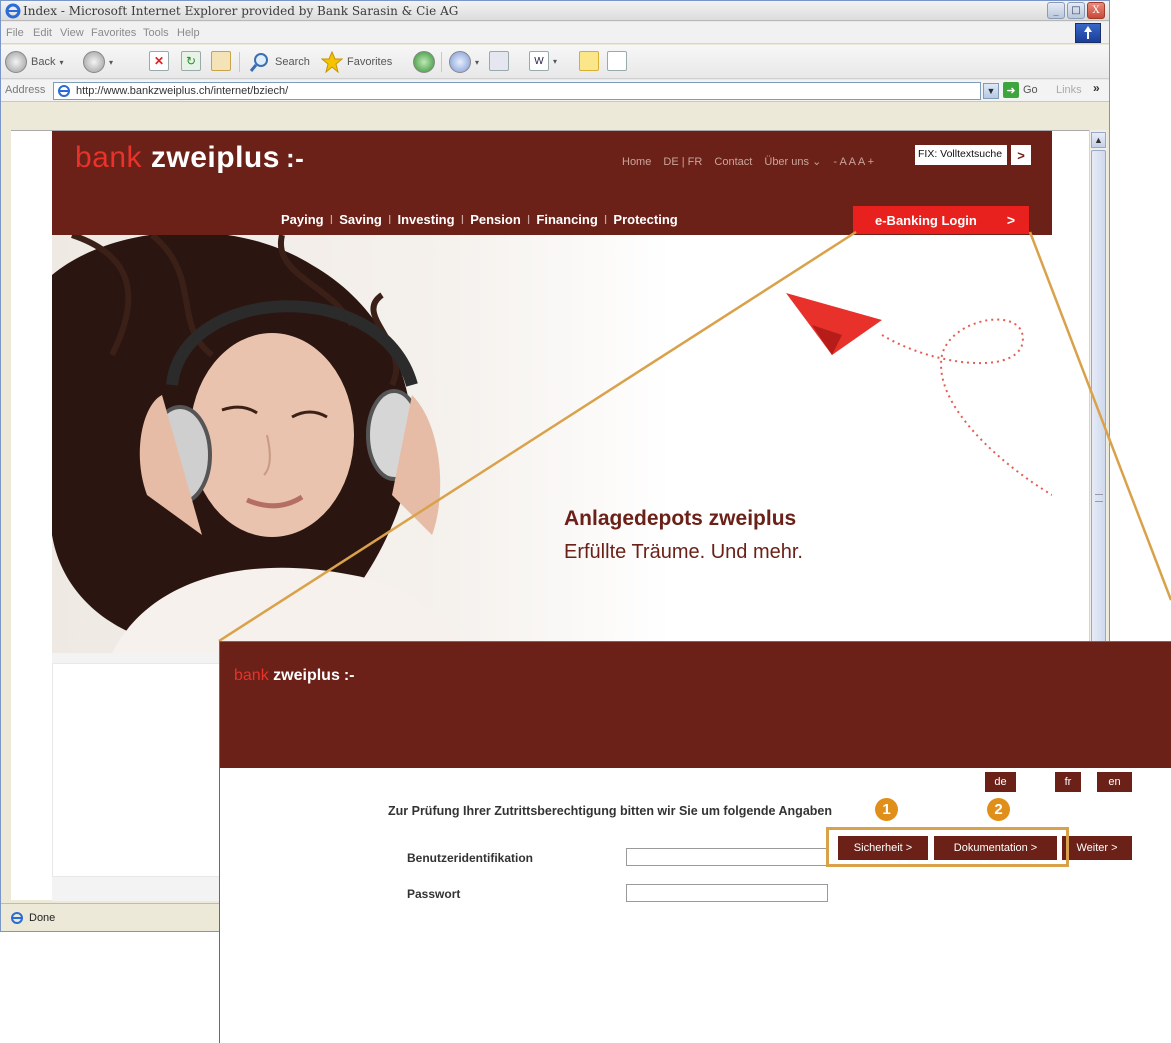  I want to click on notes-button, so click(589, 61).